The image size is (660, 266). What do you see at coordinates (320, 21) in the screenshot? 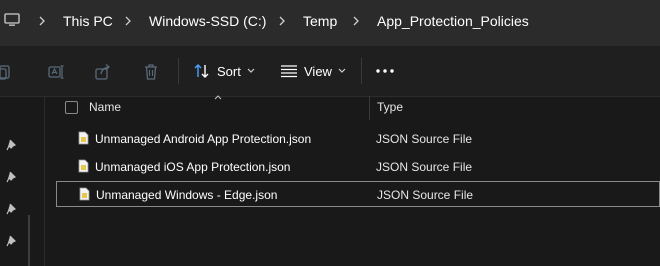
I see `breadcrumb-temp: Temp` at bounding box center [320, 21].